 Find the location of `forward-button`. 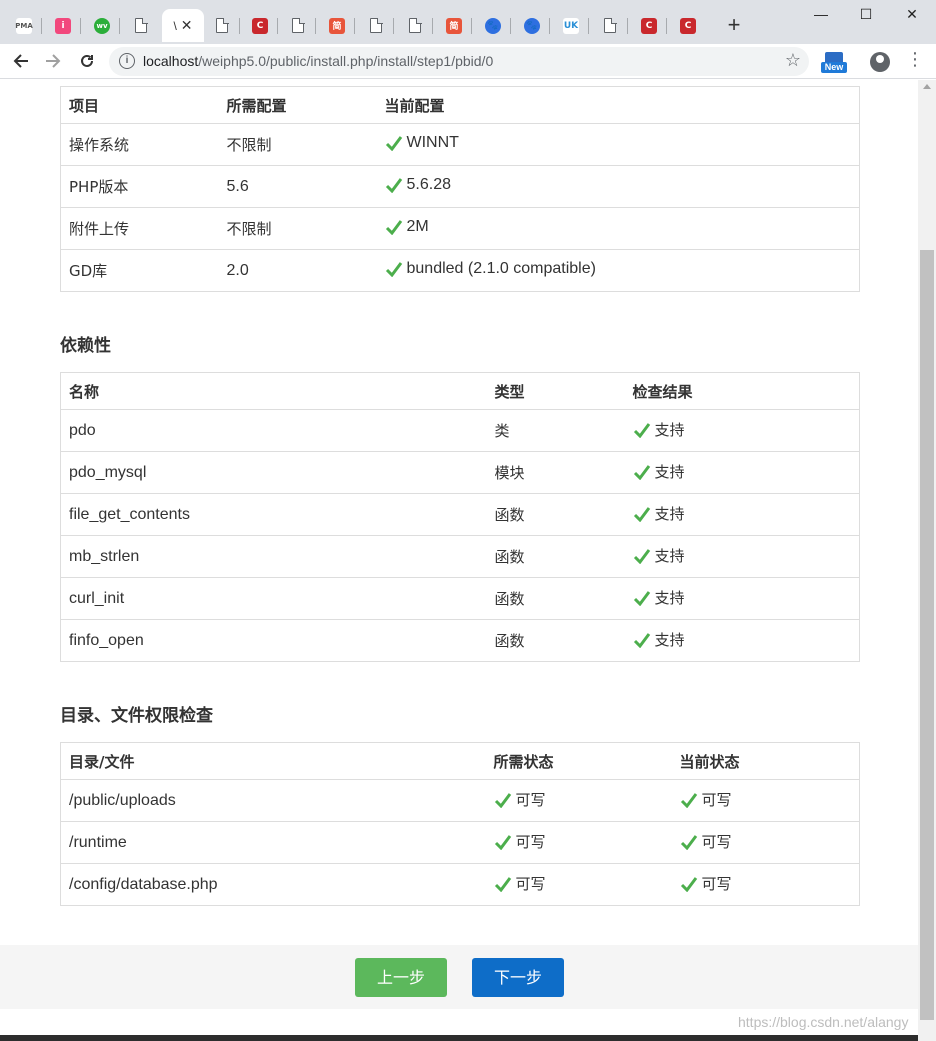

forward-button is located at coordinates (53, 61).